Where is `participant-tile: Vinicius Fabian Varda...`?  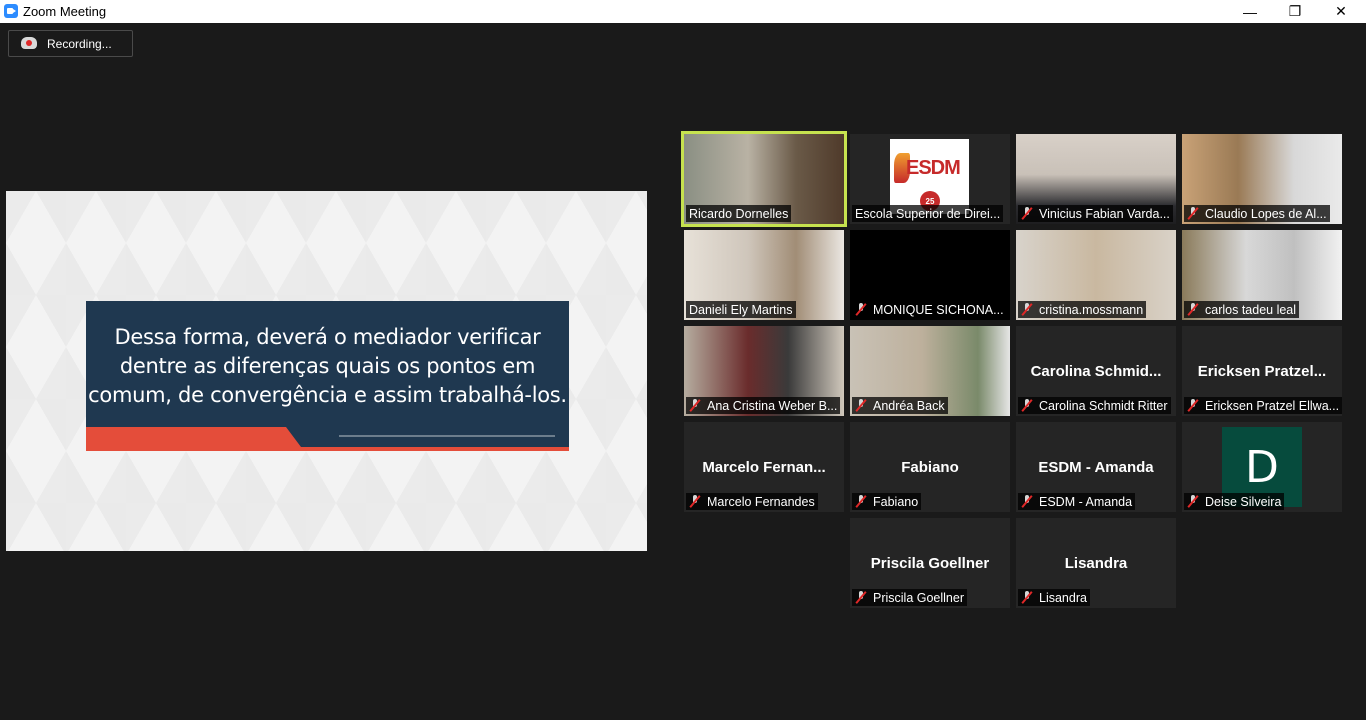
participant-tile: Vinicius Fabian Varda... is located at coordinates (1096, 179).